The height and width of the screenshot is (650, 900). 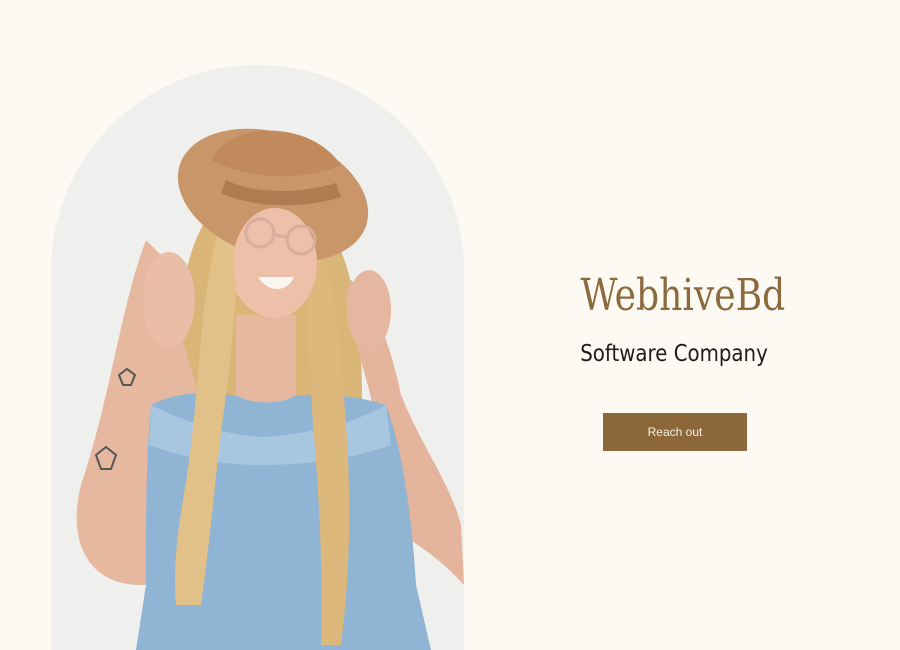 What do you see at coordinates (674, 354) in the screenshot?
I see `tagline: Software Company` at bounding box center [674, 354].